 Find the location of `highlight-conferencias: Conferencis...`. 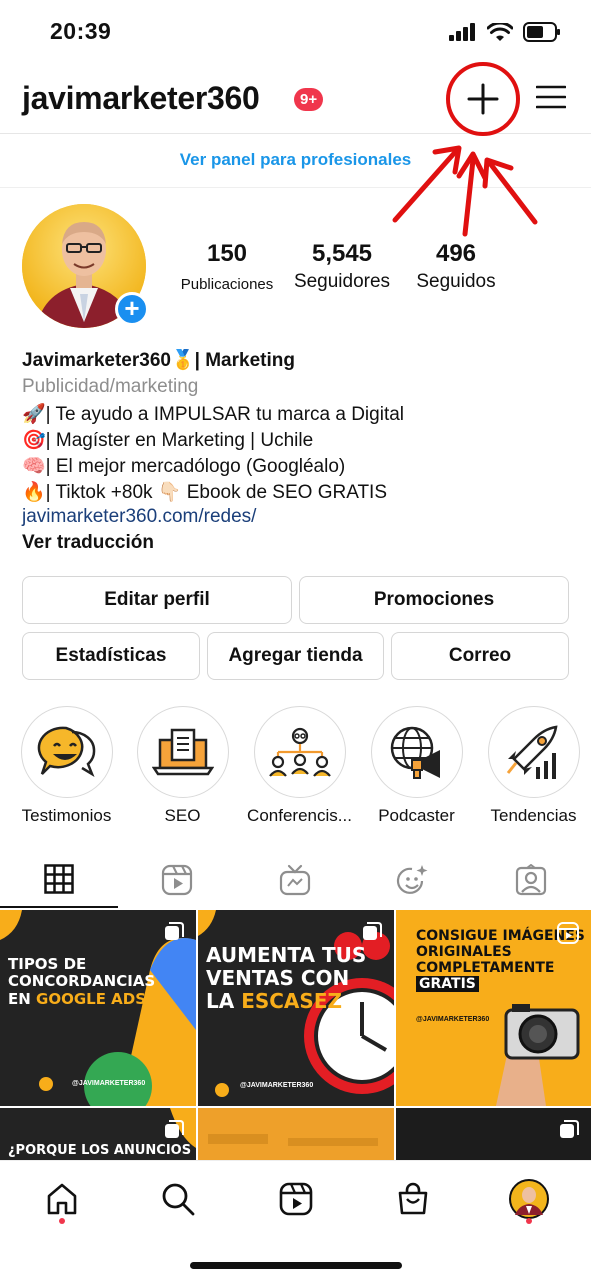

highlight-conferencias: Conferencis... is located at coordinates (299, 766).